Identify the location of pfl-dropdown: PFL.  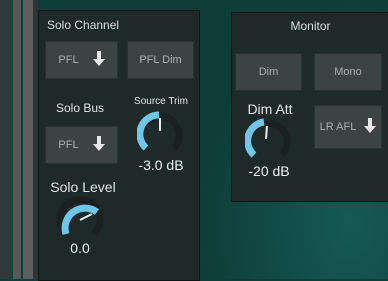
(81, 60).